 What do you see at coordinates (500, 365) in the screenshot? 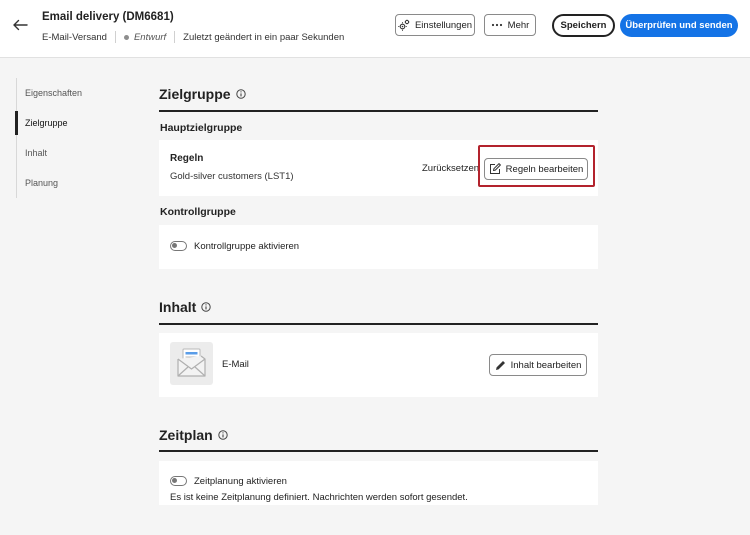
I see `pencil-icon` at bounding box center [500, 365].